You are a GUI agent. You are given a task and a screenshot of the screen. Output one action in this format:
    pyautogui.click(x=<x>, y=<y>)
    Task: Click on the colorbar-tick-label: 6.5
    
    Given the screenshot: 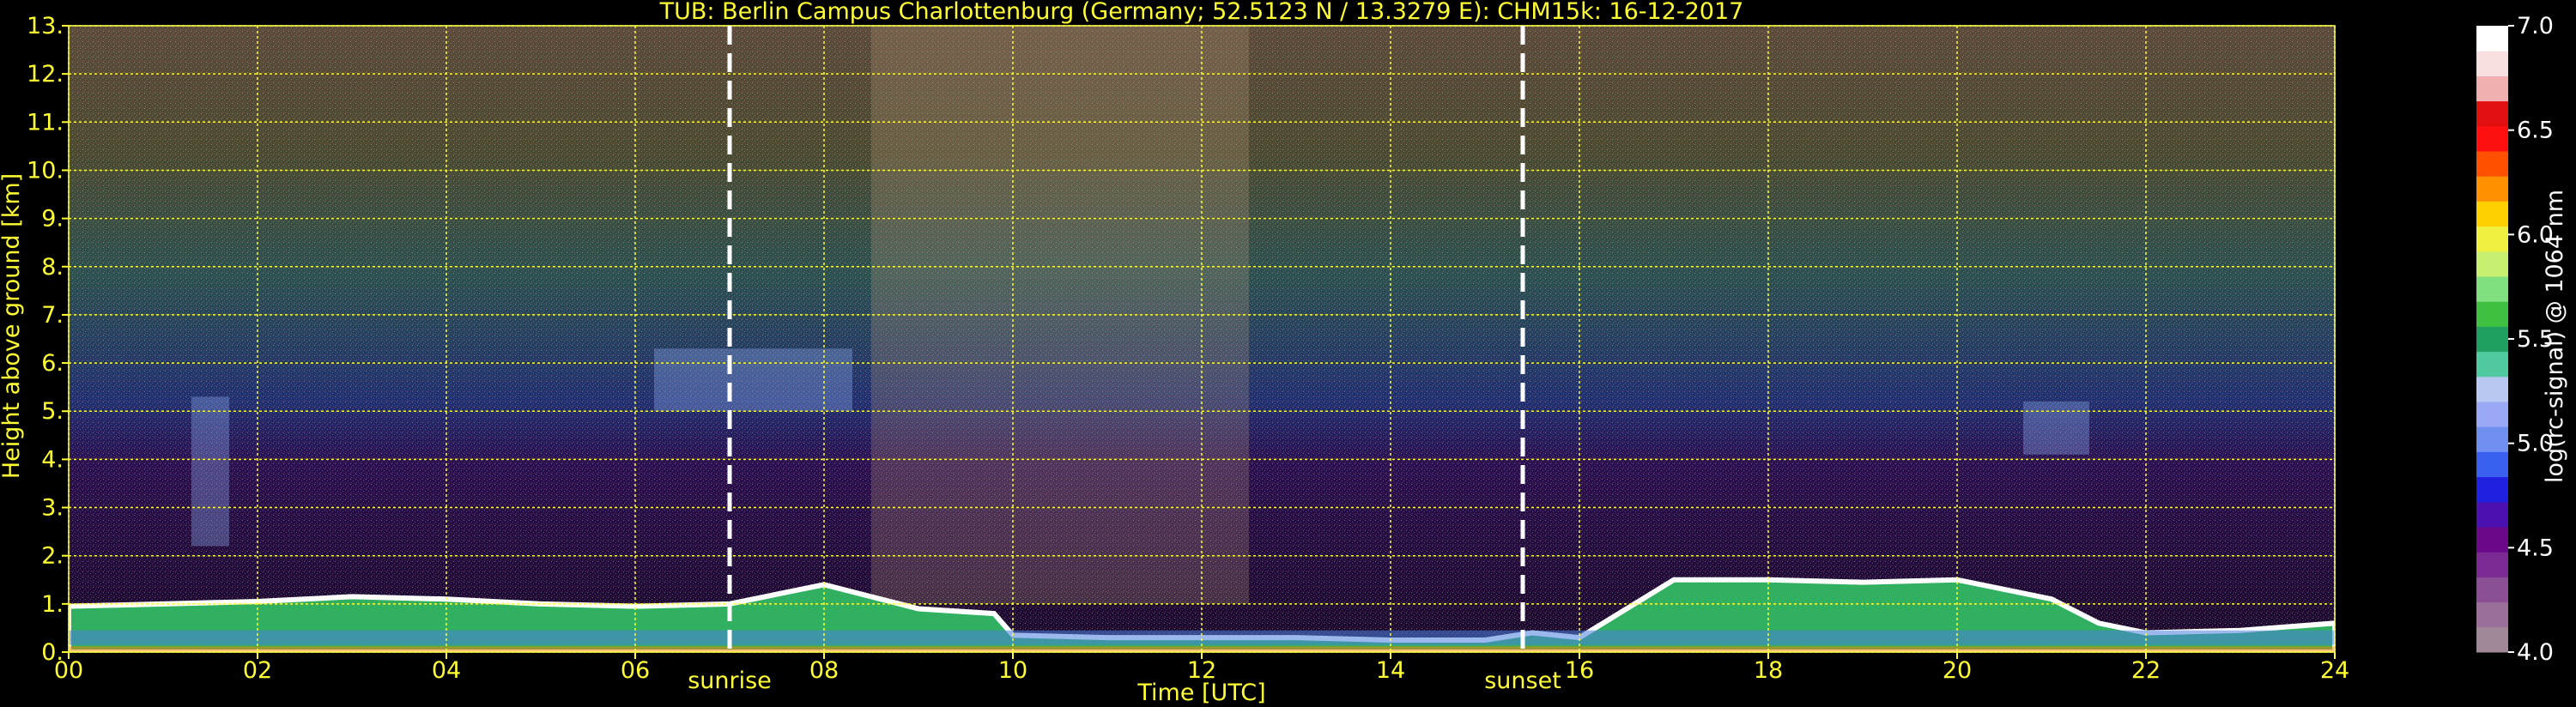 What is the action you would take?
    pyautogui.click(x=2535, y=131)
    